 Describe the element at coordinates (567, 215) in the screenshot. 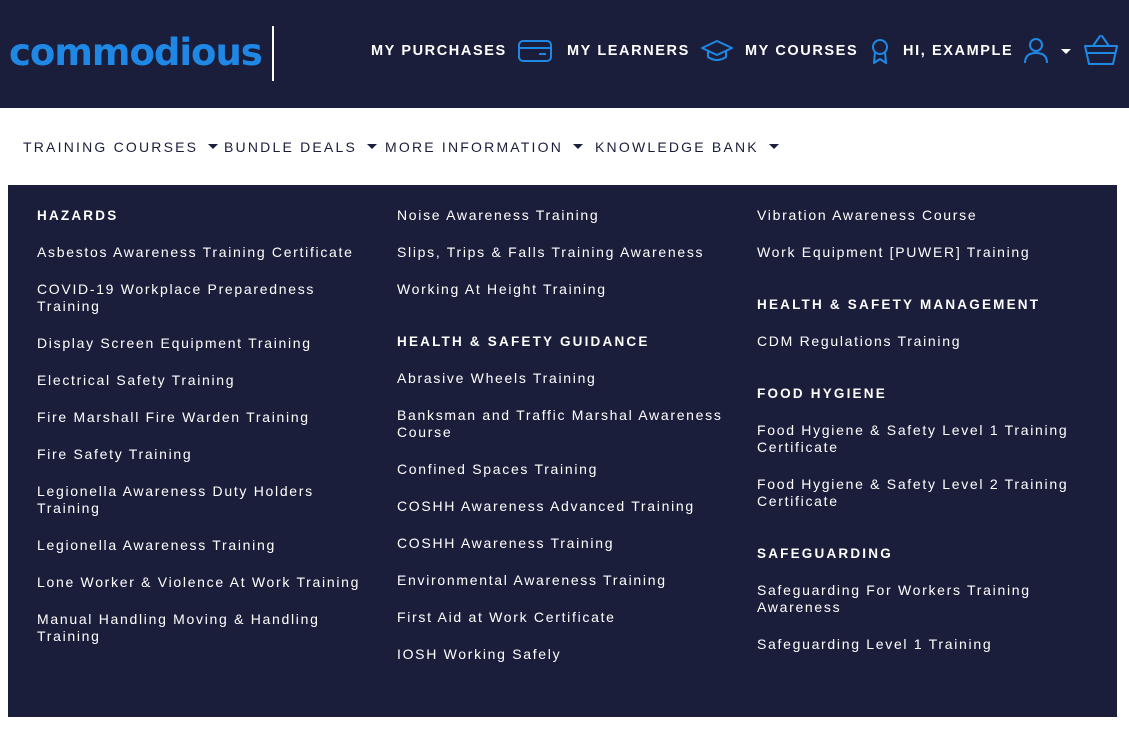

I see `menu-link: Noise Awareness Training` at that location.